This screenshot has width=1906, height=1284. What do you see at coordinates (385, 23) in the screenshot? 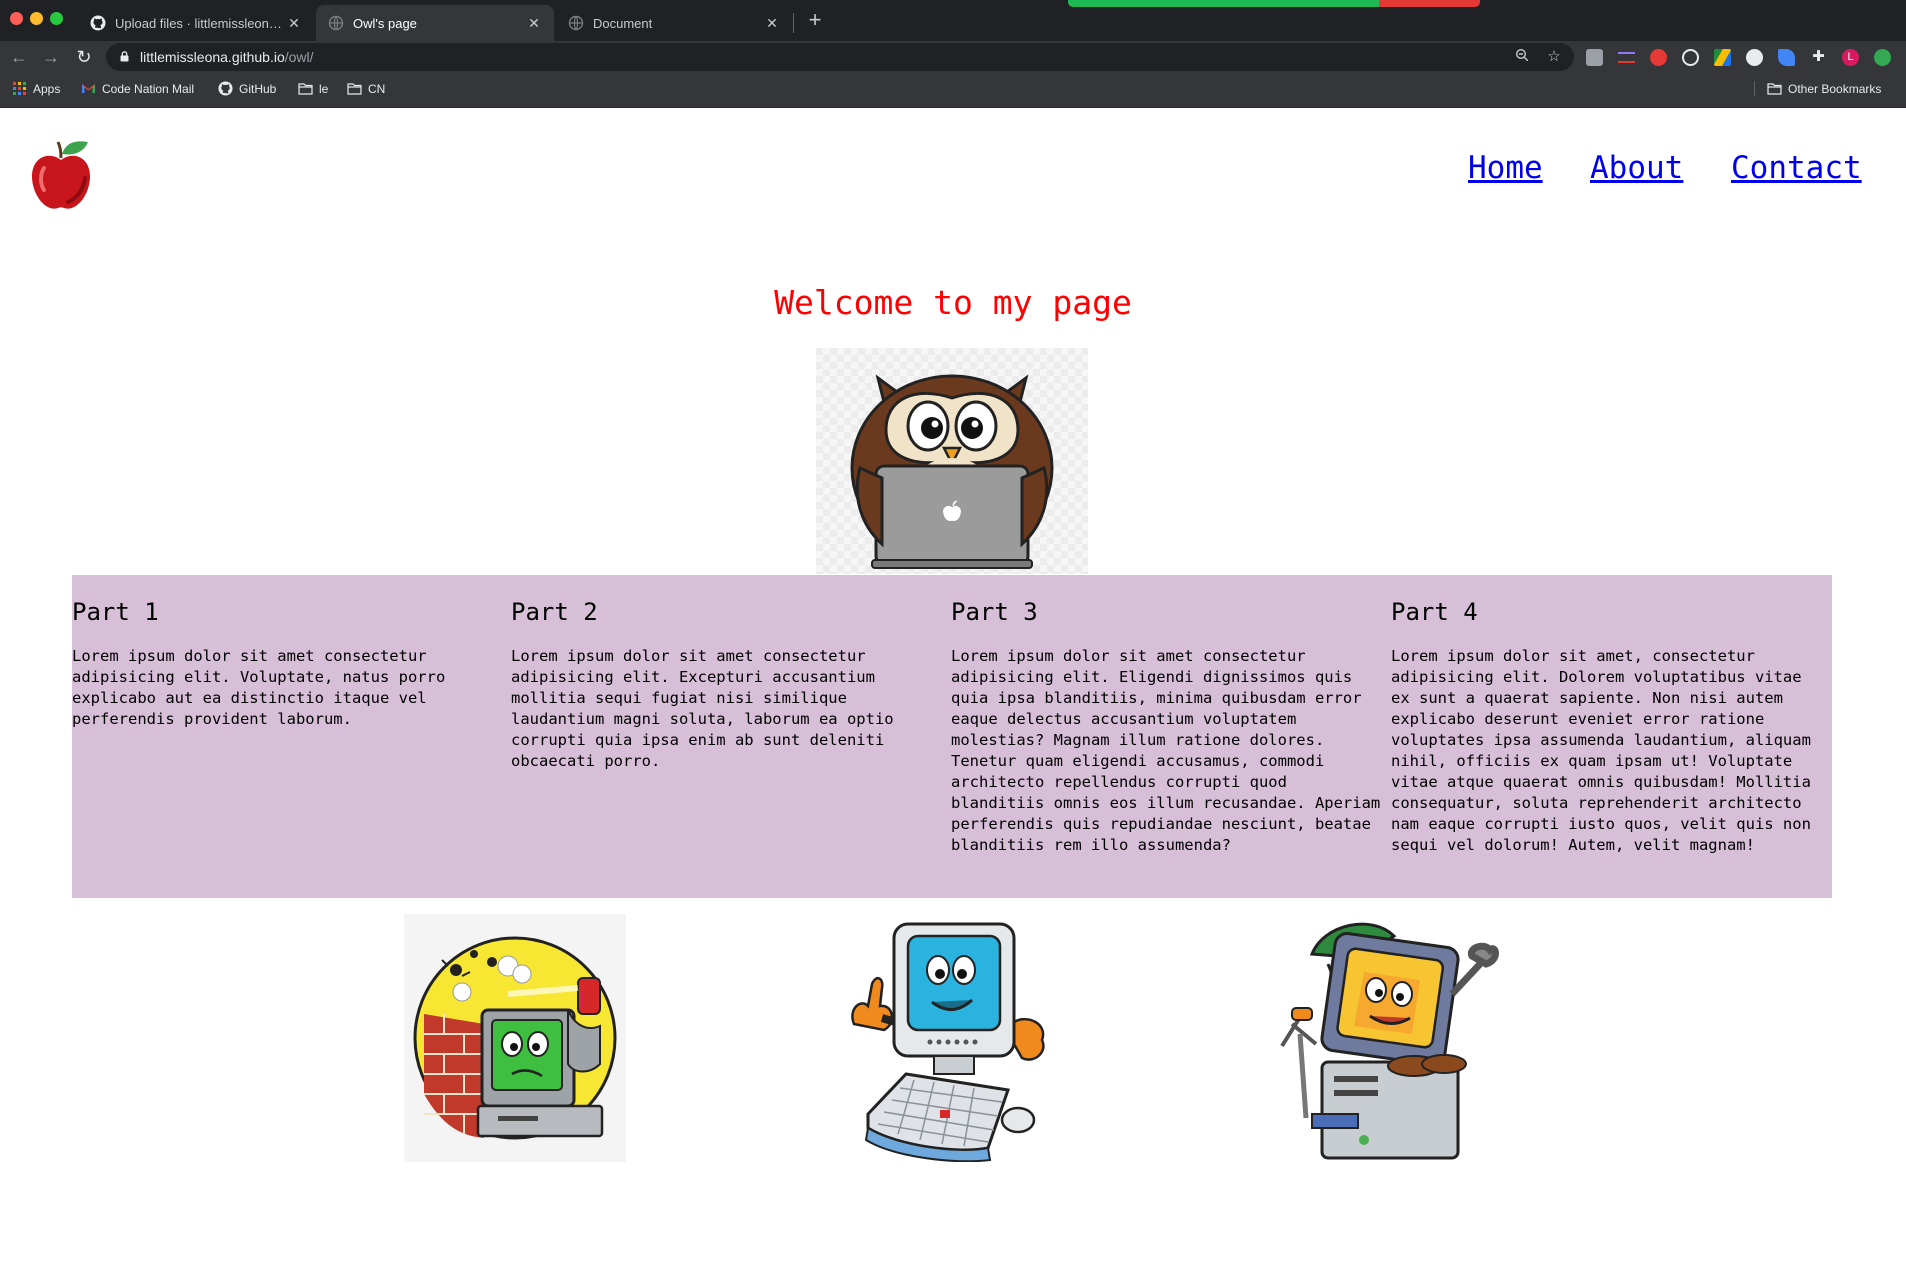
I see `tab-title: Owl's page` at bounding box center [385, 23].